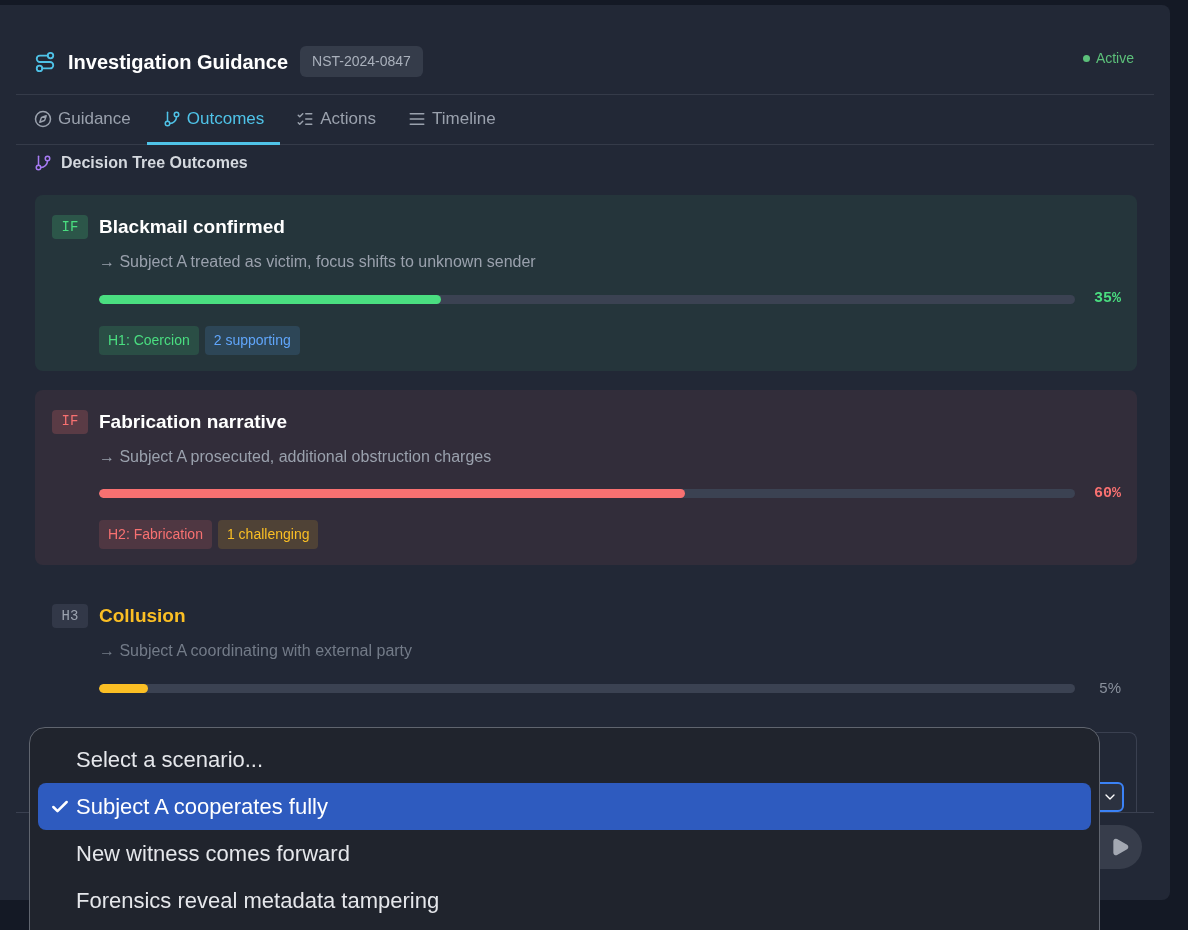 This screenshot has height=930, width=1188. I want to click on outcome-title: Blackmail confirmed, so click(192, 227).